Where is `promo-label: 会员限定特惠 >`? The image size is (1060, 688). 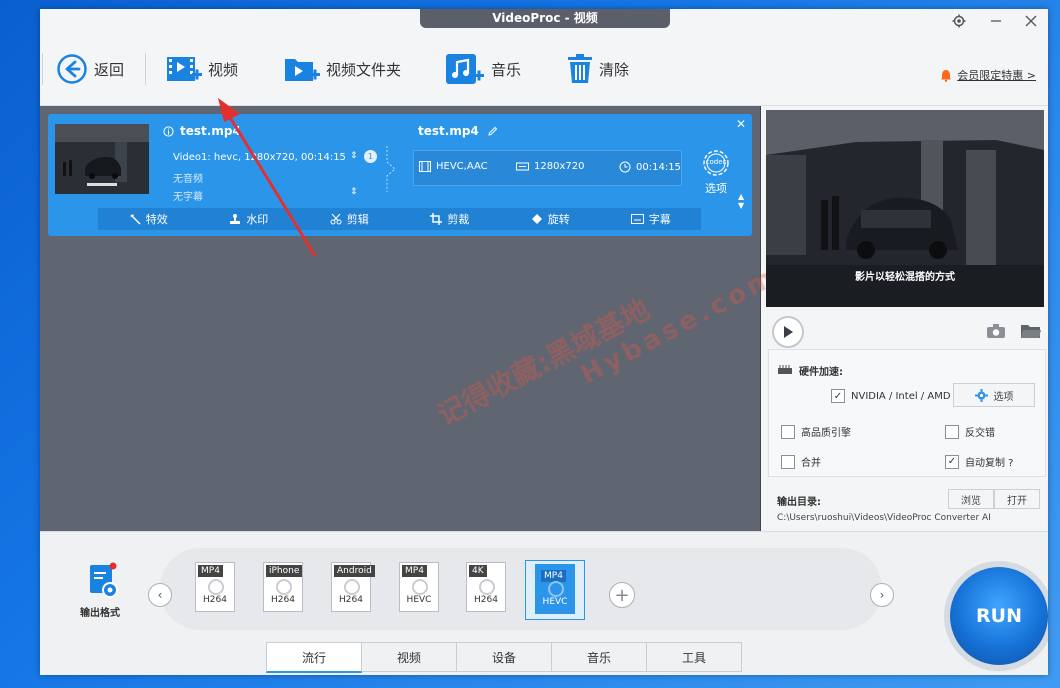 promo-label: 会员限定特惠 > is located at coordinates (996, 75).